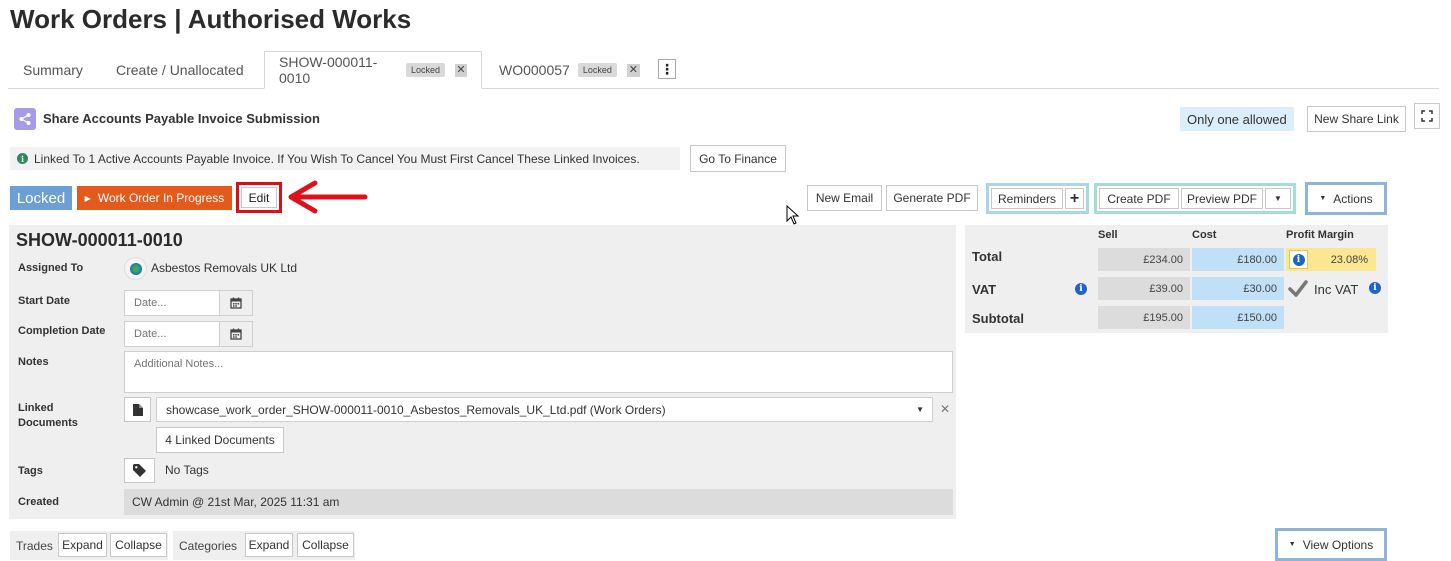 Image resolution: width=1451 pixels, height=561 pixels. What do you see at coordinates (172, 303) in the screenshot?
I see `start-date-input` at bounding box center [172, 303].